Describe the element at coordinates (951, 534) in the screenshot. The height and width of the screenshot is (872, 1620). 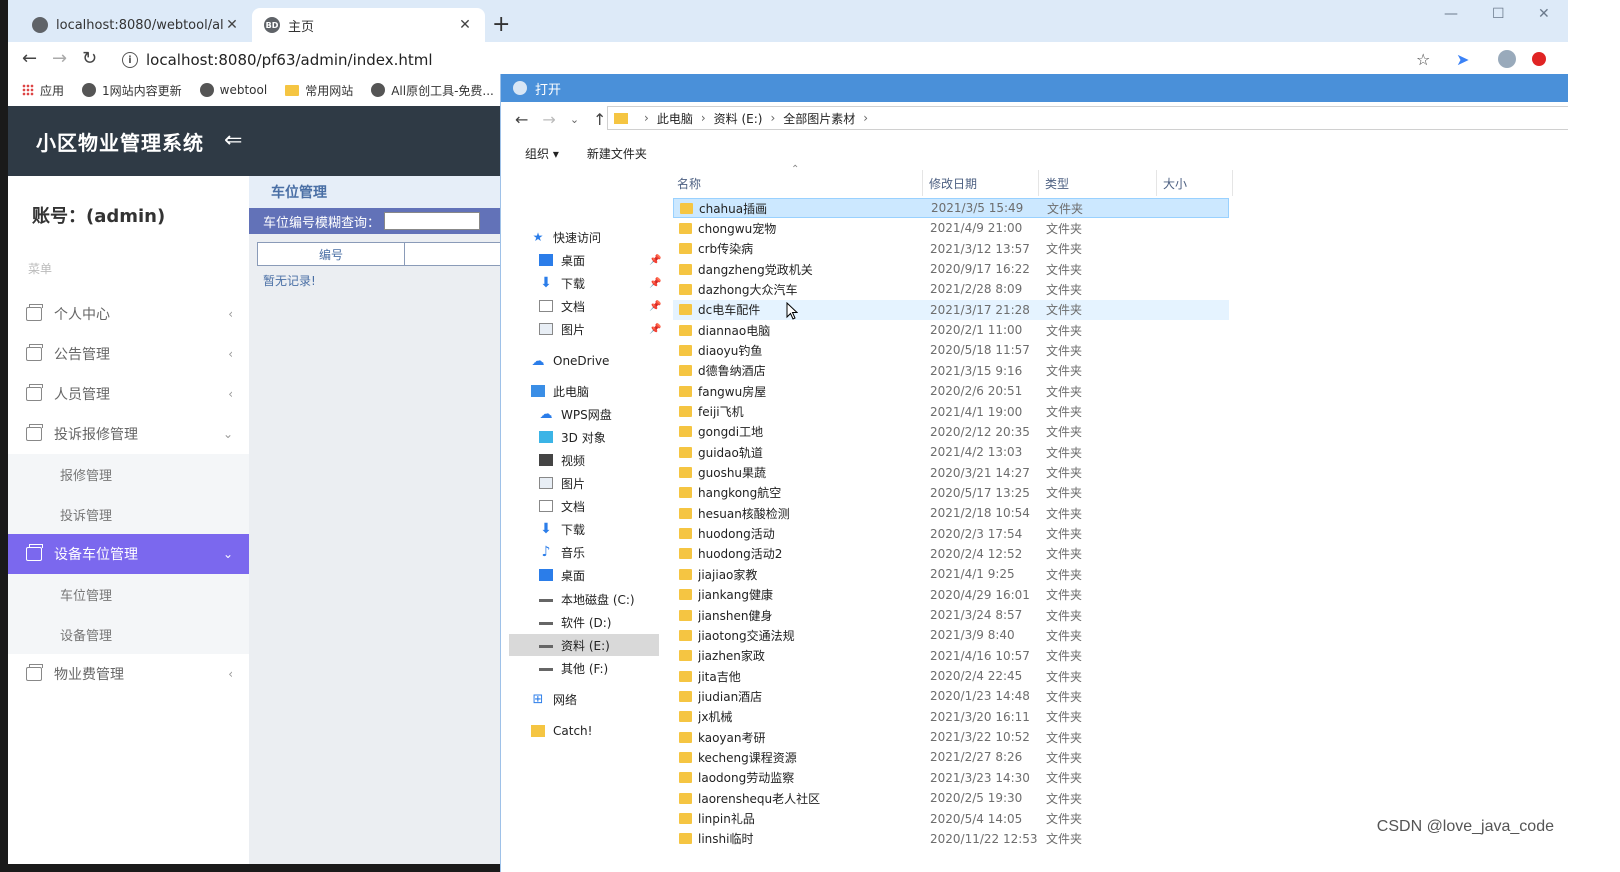
I see `file-row: huodong活动 2020/2/3 17:54 文件夹` at that location.